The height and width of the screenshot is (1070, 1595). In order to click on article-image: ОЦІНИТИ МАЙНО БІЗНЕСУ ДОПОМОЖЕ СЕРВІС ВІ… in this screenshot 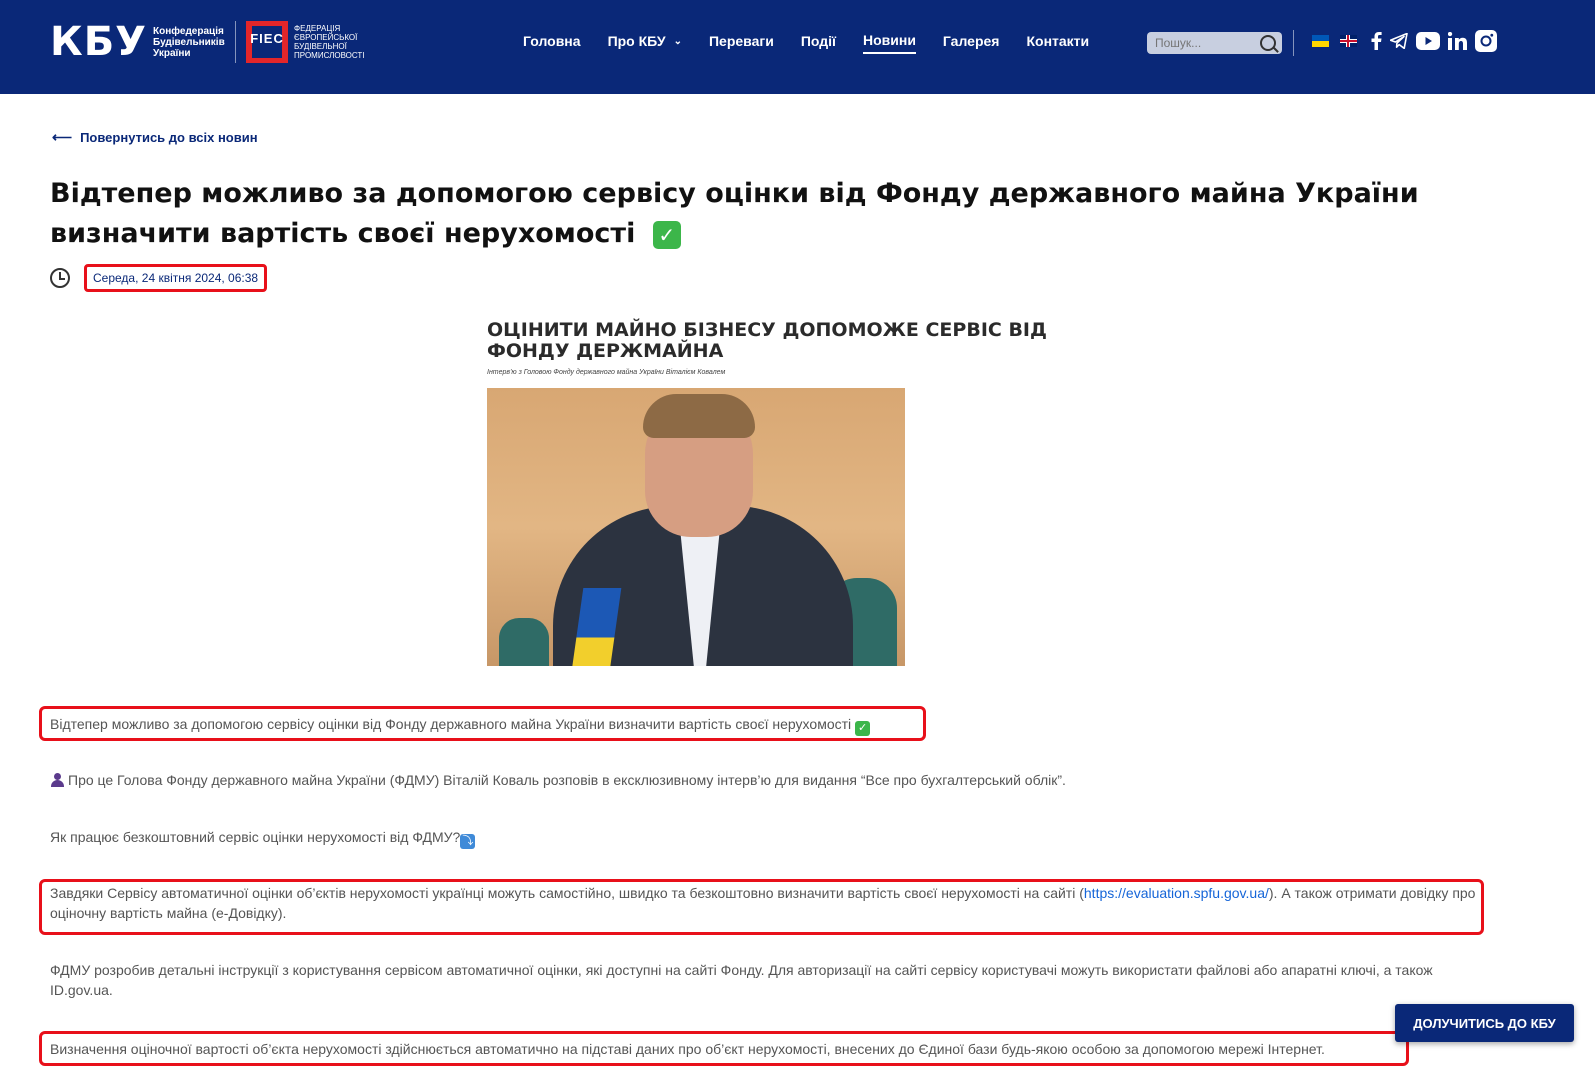, I will do `click(782, 496)`.